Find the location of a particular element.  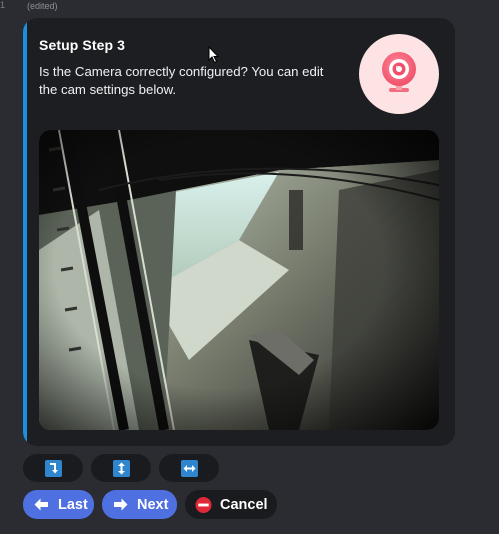

last-button-label: Last is located at coordinates (73, 504).